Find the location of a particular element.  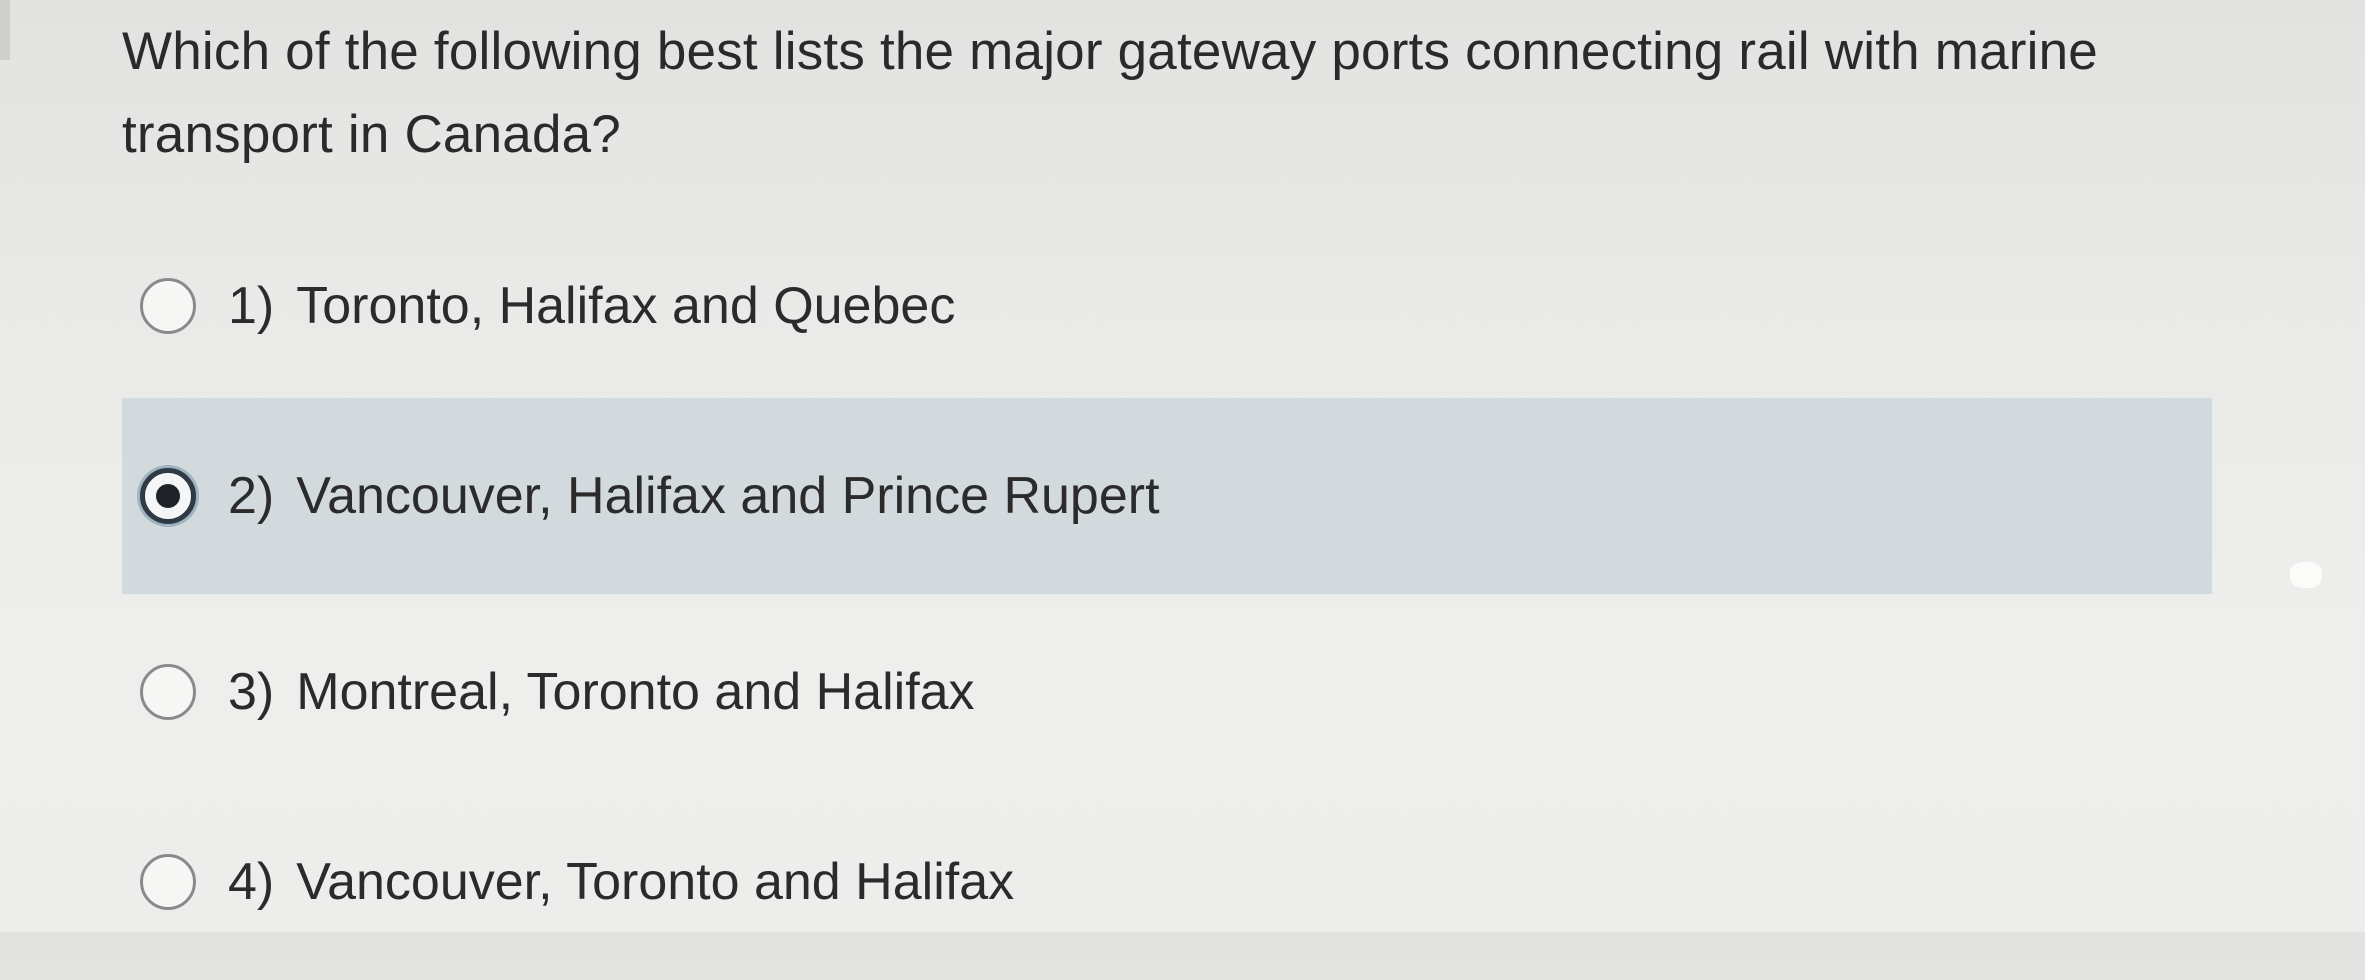

option-3-number: 3) is located at coordinates (251, 692).